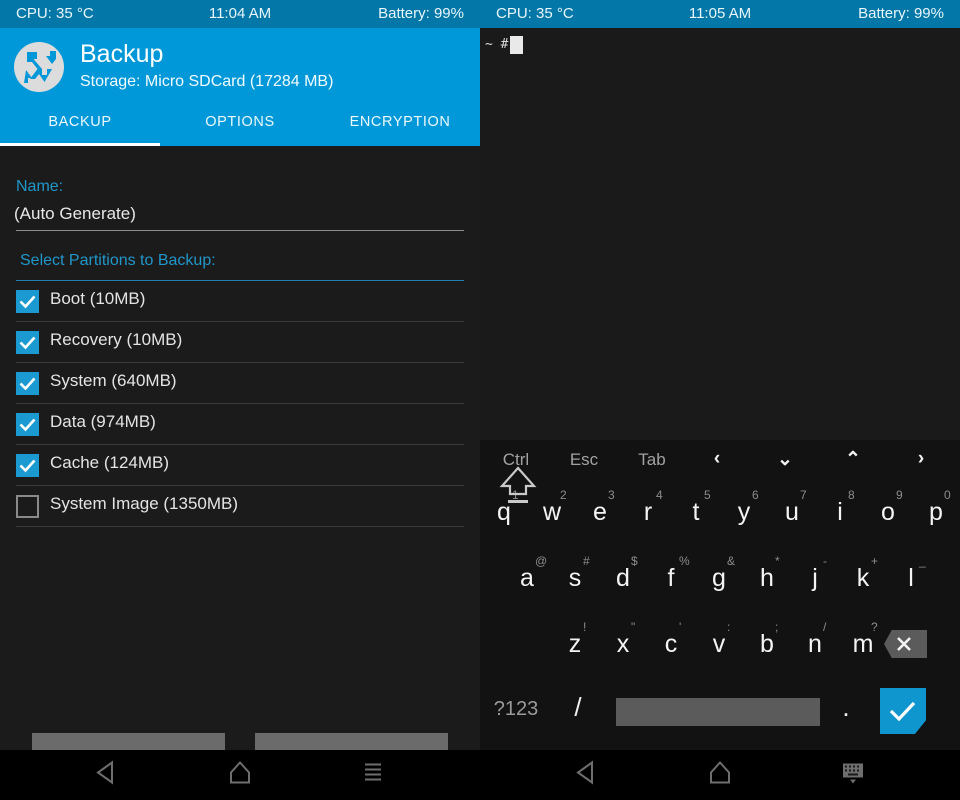  What do you see at coordinates (516, 709) in the screenshot?
I see `symbols-key: ?123` at bounding box center [516, 709].